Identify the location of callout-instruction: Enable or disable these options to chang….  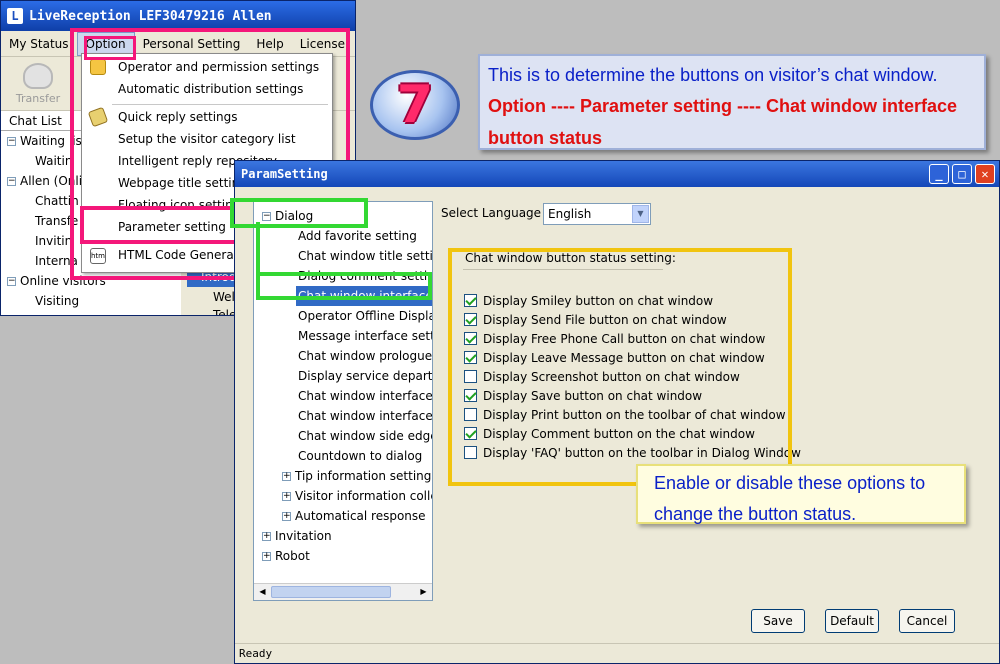
(801, 494).